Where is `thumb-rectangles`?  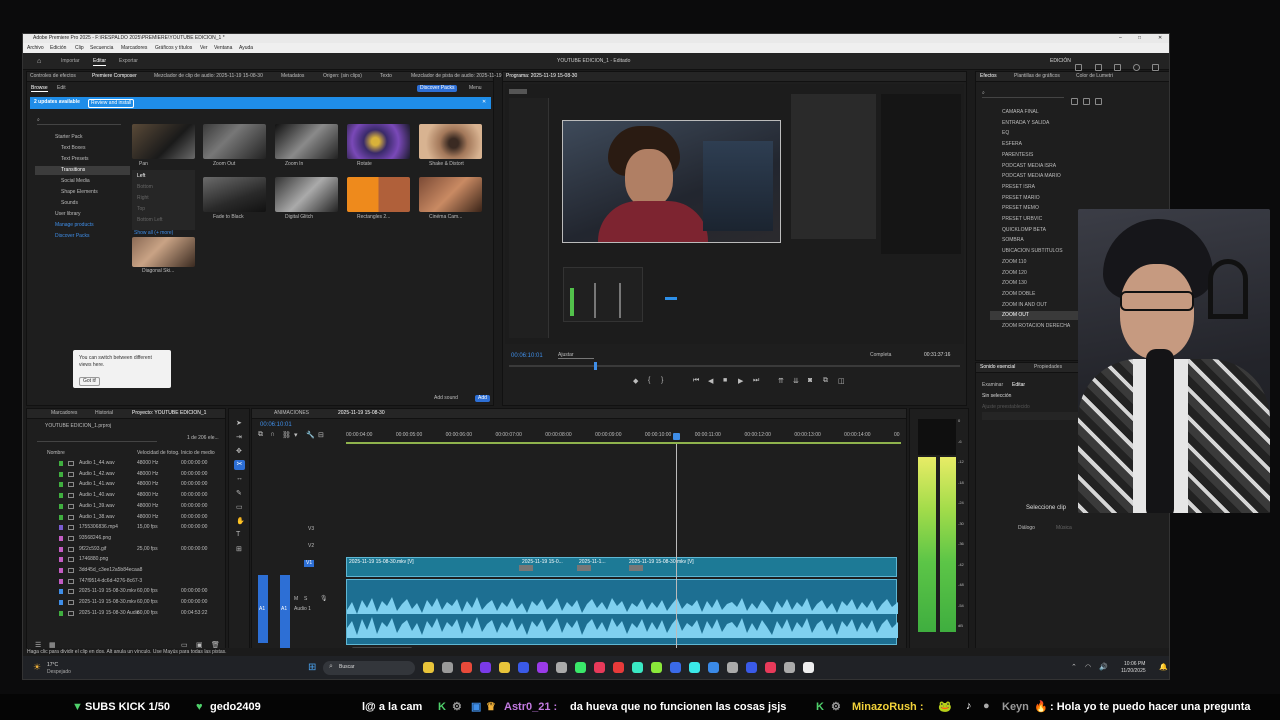
thumb-rectangles is located at coordinates (378, 194).